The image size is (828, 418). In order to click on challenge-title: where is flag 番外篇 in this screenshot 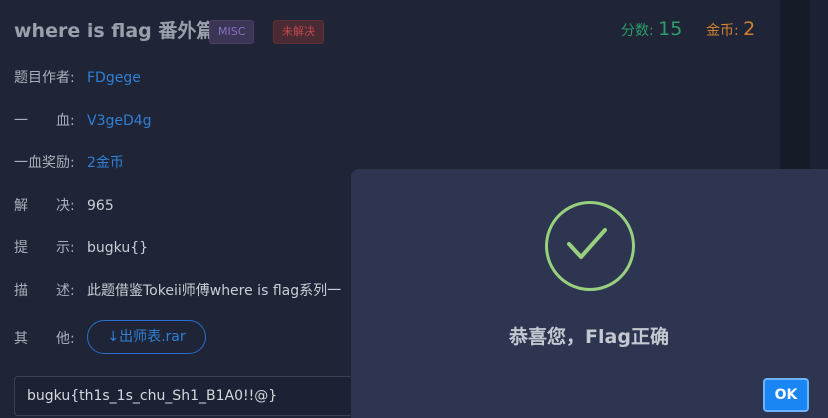, I will do `click(115, 31)`.